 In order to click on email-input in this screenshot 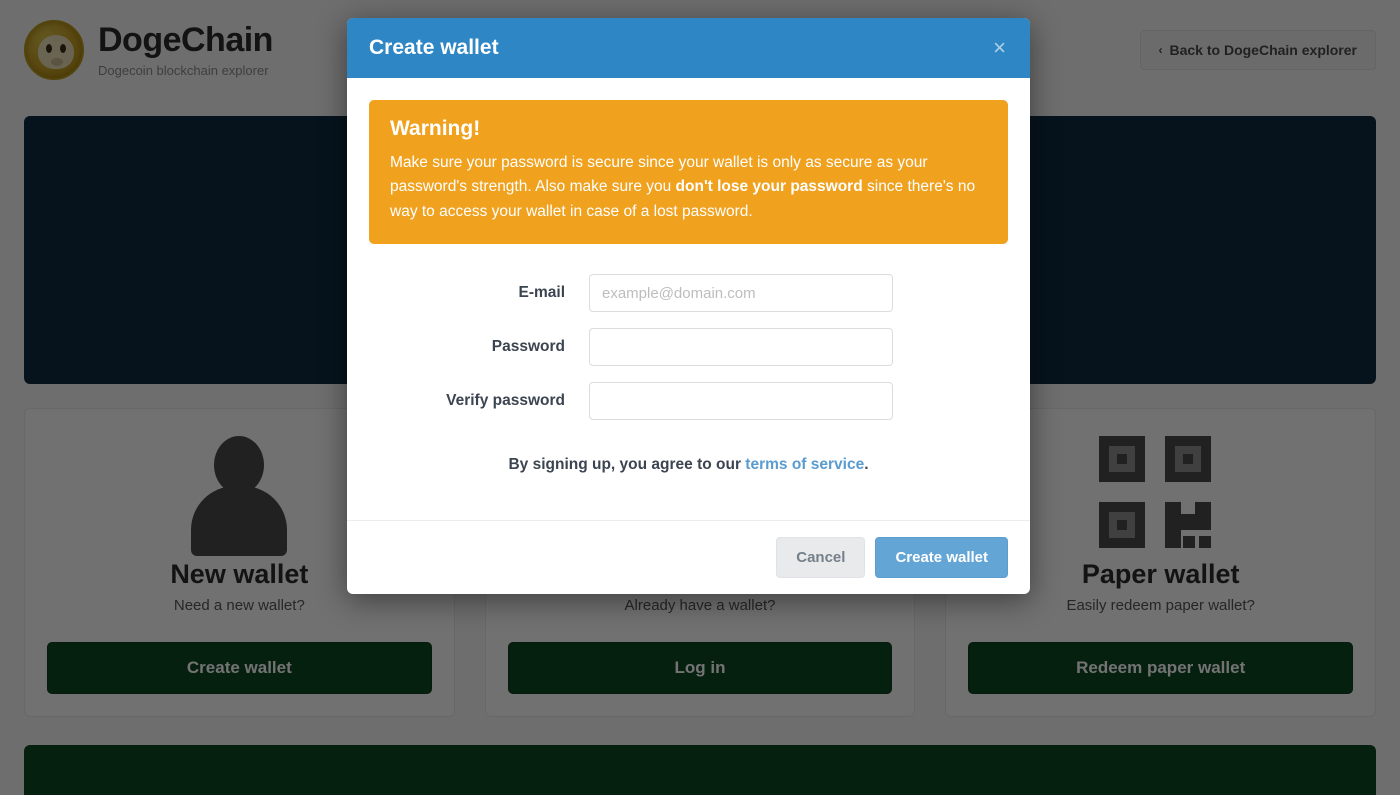, I will do `click(741, 293)`.